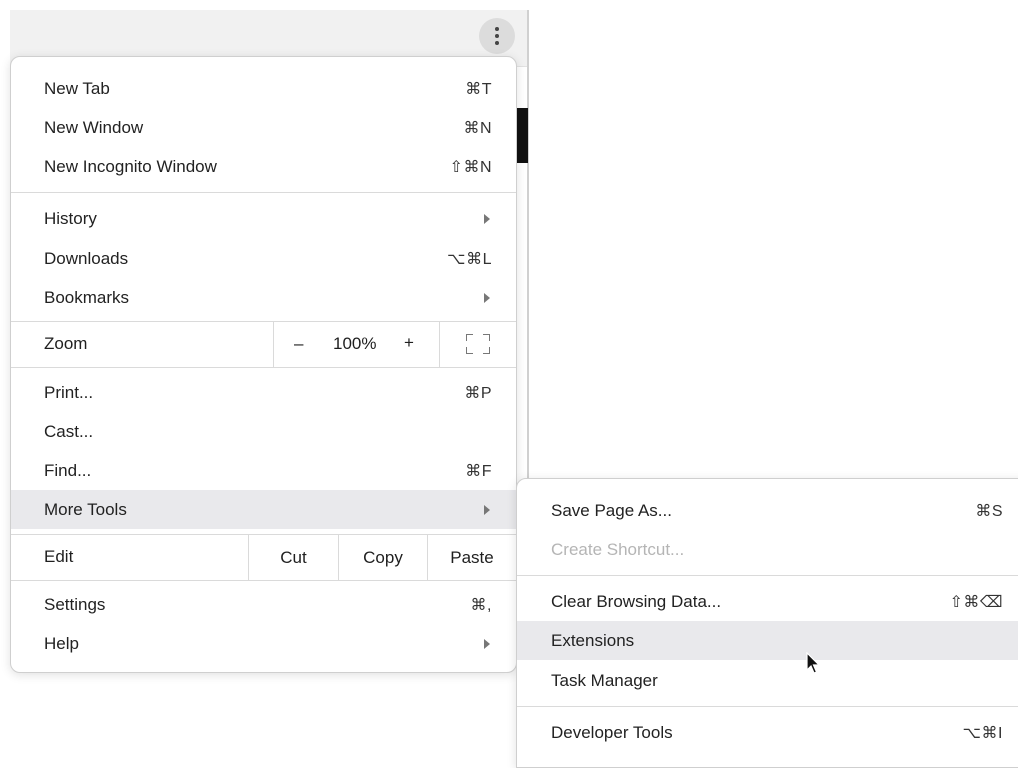  I want to click on menu-item-label: Bookmarks, so click(87, 297).